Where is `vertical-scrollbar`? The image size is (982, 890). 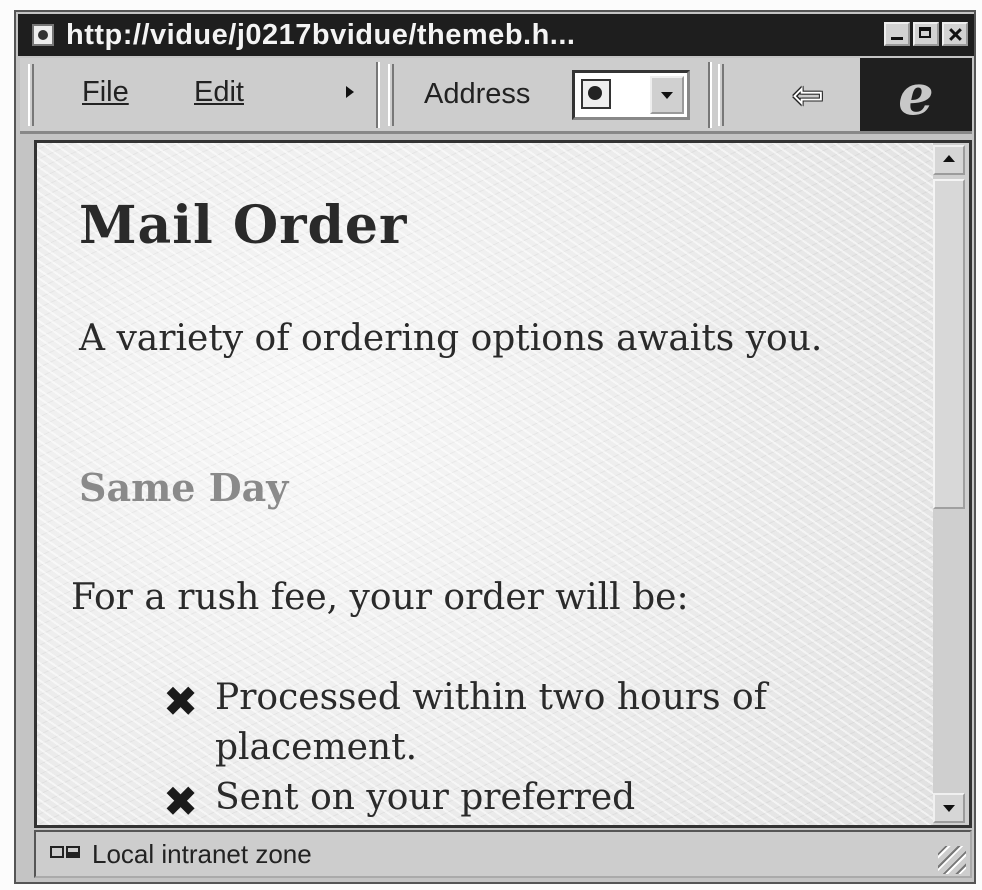
vertical-scrollbar is located at coordinates (951, 484).